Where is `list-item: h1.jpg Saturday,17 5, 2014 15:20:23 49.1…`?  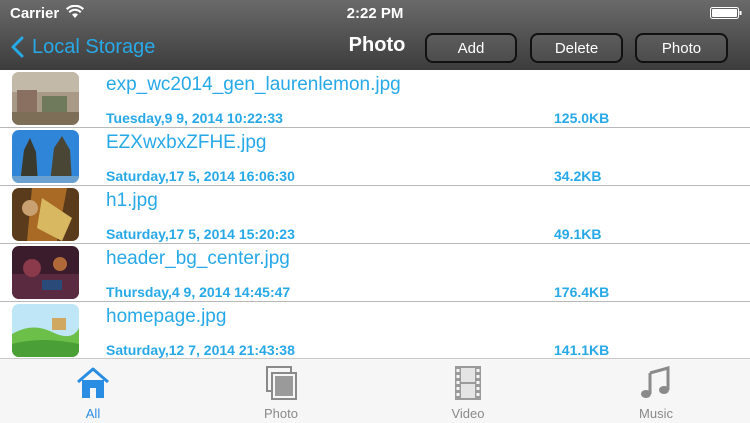
list-item: h1.jpg Saturday,17 5, 2014 15:20:23 49.1… is located at coordinates (375, 215).